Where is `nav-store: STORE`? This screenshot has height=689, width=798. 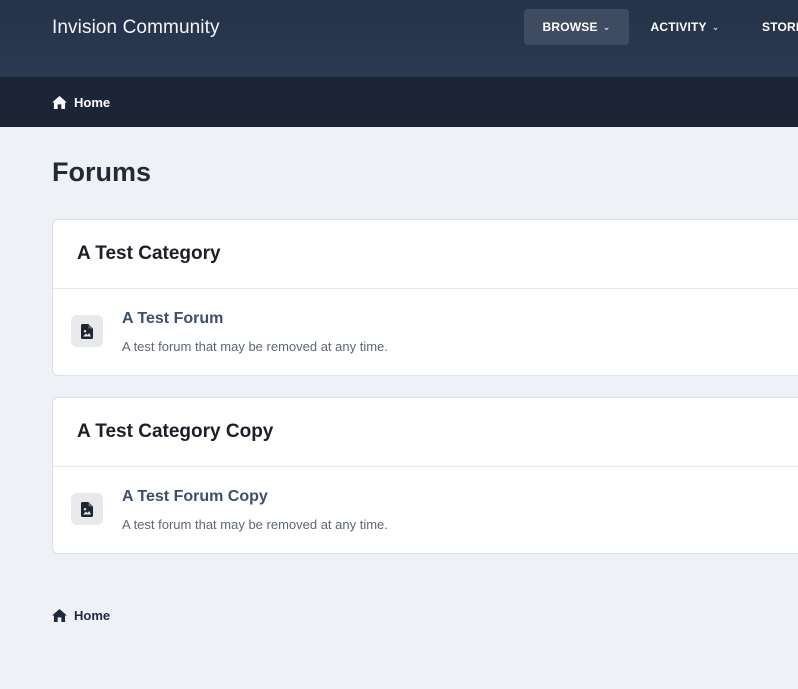
nav-store: STORE is located at coordinates (776, 27).